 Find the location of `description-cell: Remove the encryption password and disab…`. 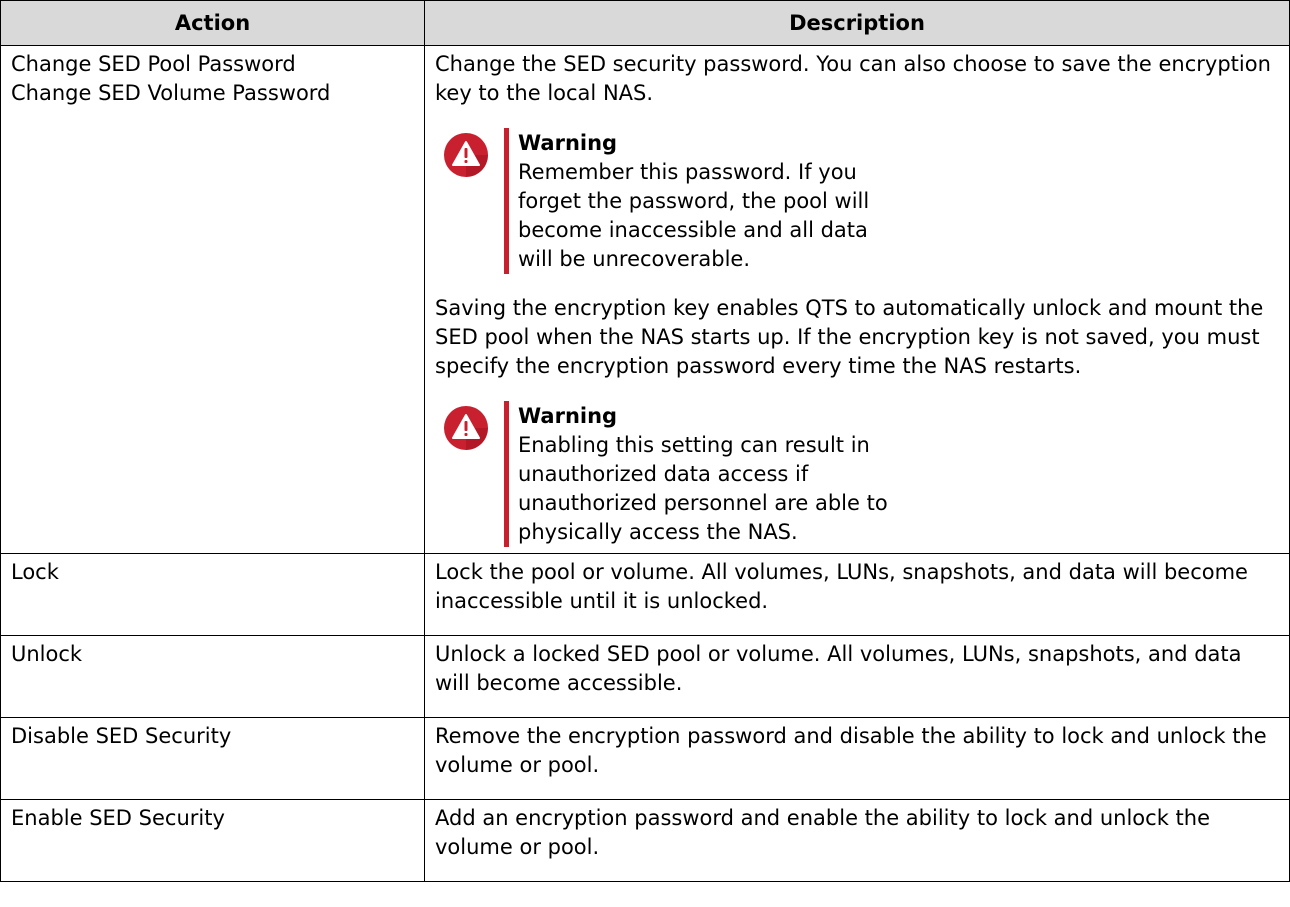

description-cell: Remove the encryption password and disab… is located at coordinates (857, 758).